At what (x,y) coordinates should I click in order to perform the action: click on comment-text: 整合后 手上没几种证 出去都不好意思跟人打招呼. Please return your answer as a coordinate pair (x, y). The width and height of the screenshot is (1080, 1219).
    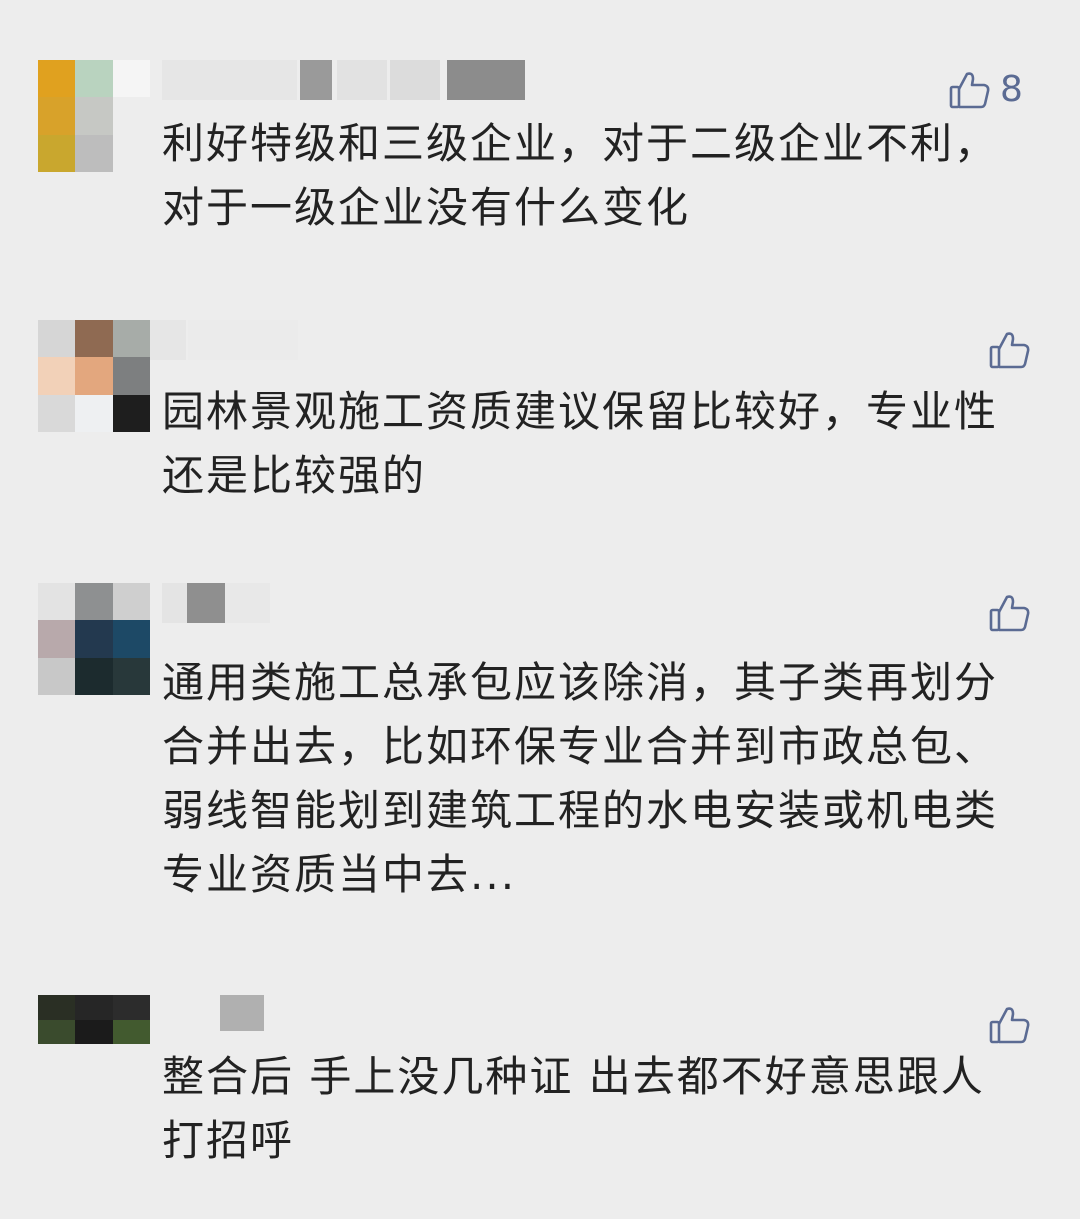
    Looking at the image, I should click on (573, 1108).